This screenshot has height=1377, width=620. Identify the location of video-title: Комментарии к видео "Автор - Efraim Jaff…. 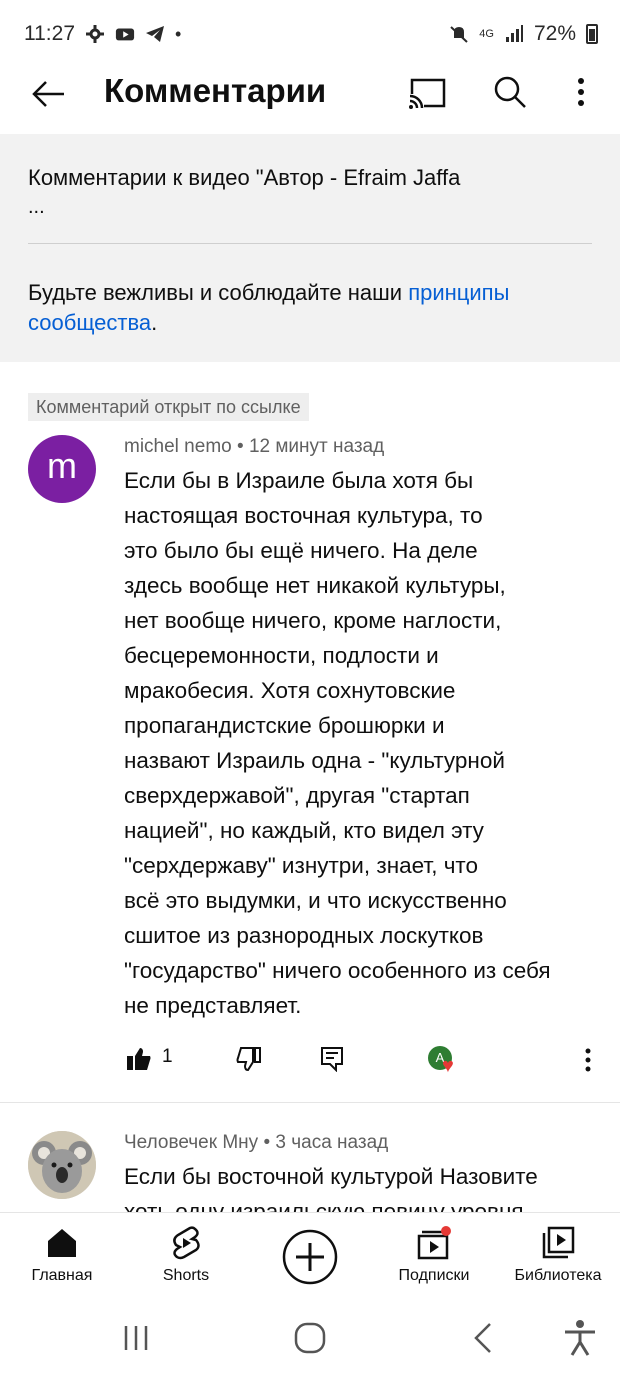
(308, 178).